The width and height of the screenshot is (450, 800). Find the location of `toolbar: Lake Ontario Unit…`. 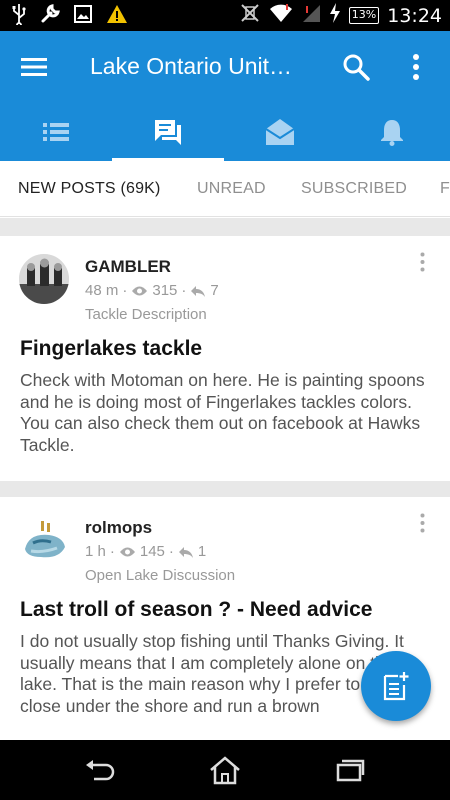

toolbar: Lake Ontario Unit… is located at coordinates (225, 67).